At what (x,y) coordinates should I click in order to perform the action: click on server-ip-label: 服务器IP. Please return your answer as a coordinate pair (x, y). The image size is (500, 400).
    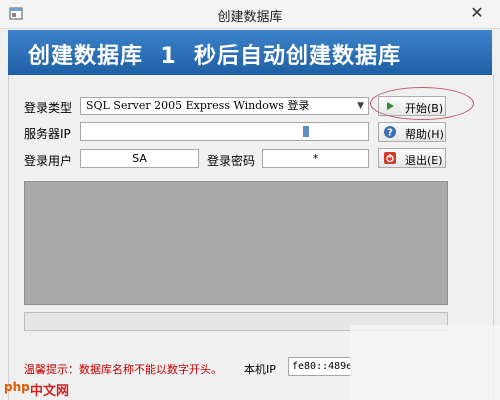
    Looking at the image, I should click on (47, 134).